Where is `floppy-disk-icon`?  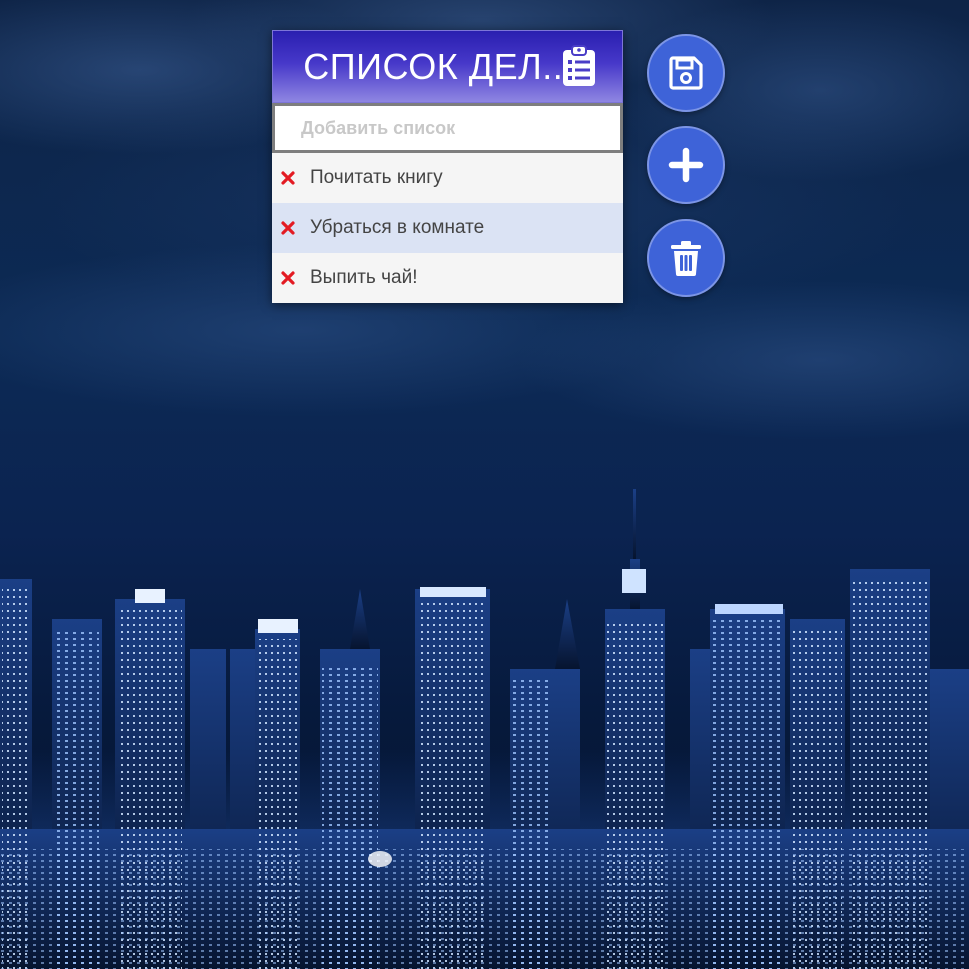 floppy-disk-icon is located at coordinates (686, 73).